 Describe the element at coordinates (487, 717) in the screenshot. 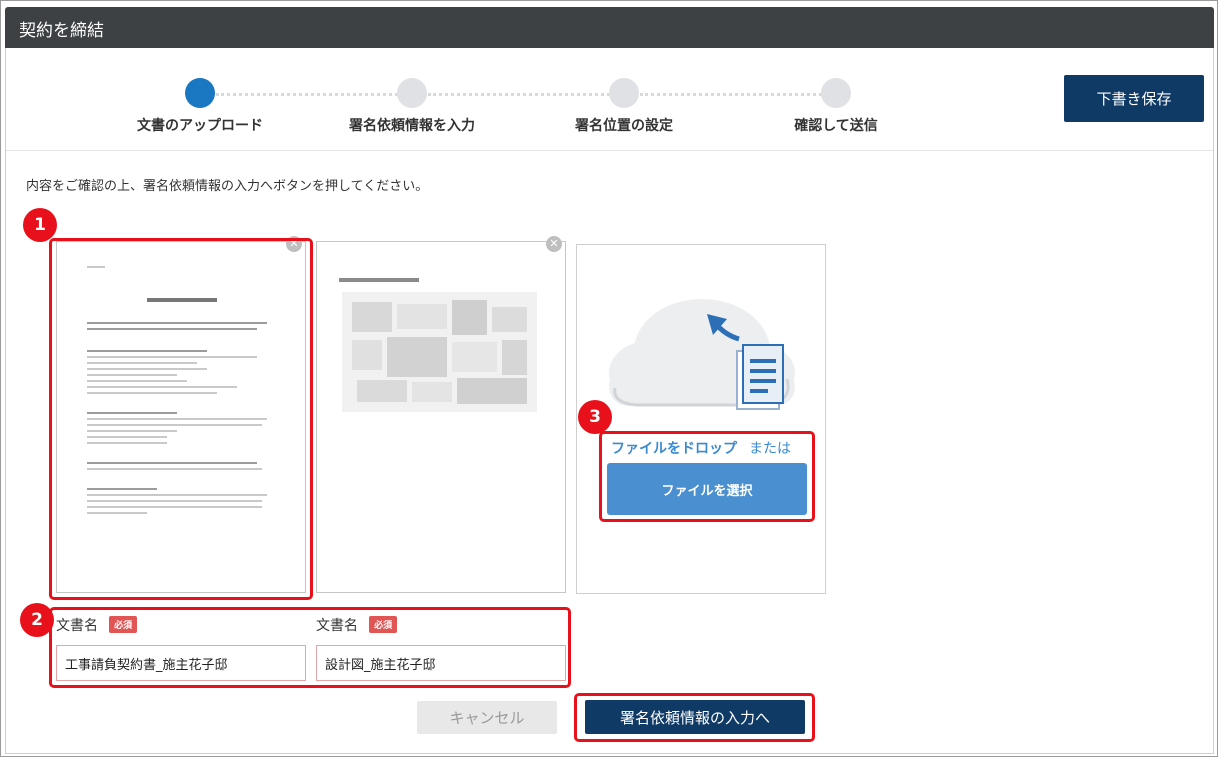

I see `cancel-button: キャンセル` at that location.